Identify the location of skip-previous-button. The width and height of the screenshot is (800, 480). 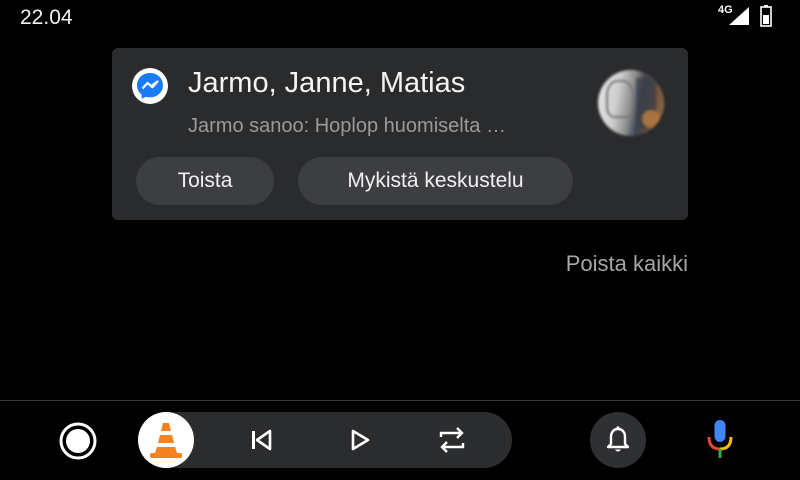
(261, 440).